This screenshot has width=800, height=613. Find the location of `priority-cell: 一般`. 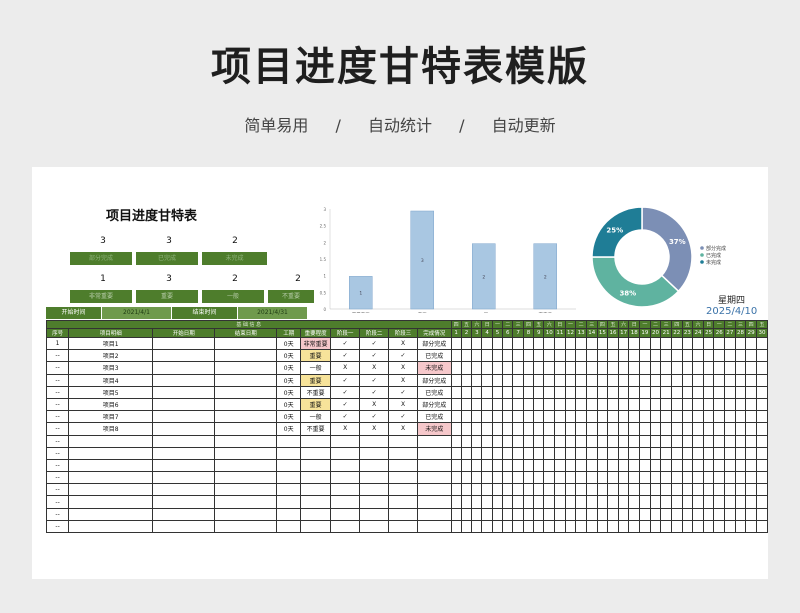

priority-cell: 一般 is located at coordinates (316, 368).